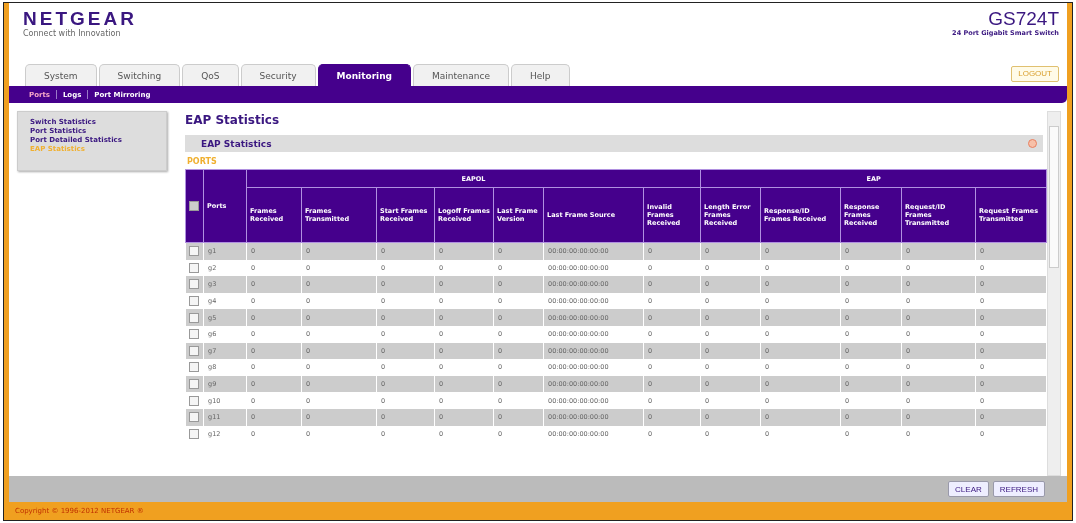  What do you see at coordinates (194, 206) in the screenshot?
I see `select-all-checkbox` at bounding box center [194, 206].